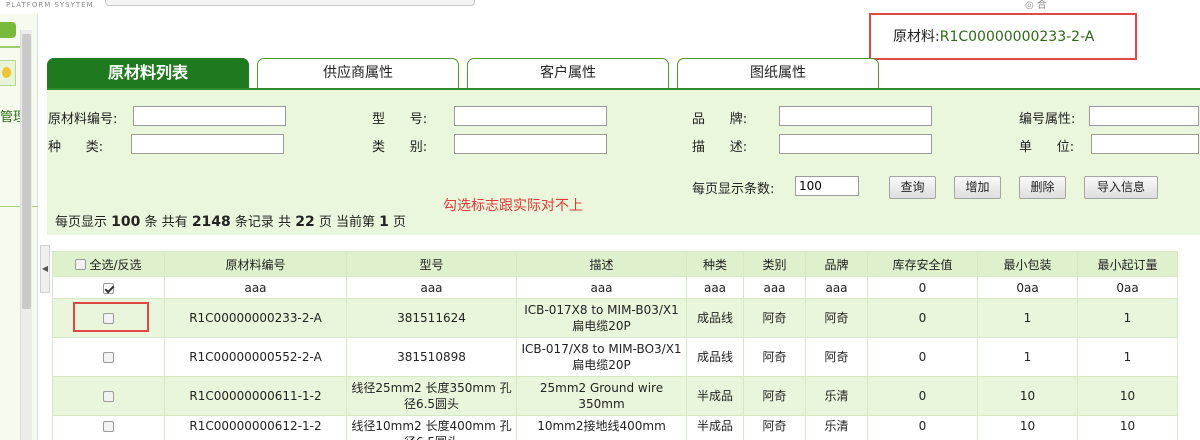 The width and height of the screenshot is (1200, 440). Describe the element at coordinates (431, 264) in the screenshot. I see `column-header: 型号` at that location.